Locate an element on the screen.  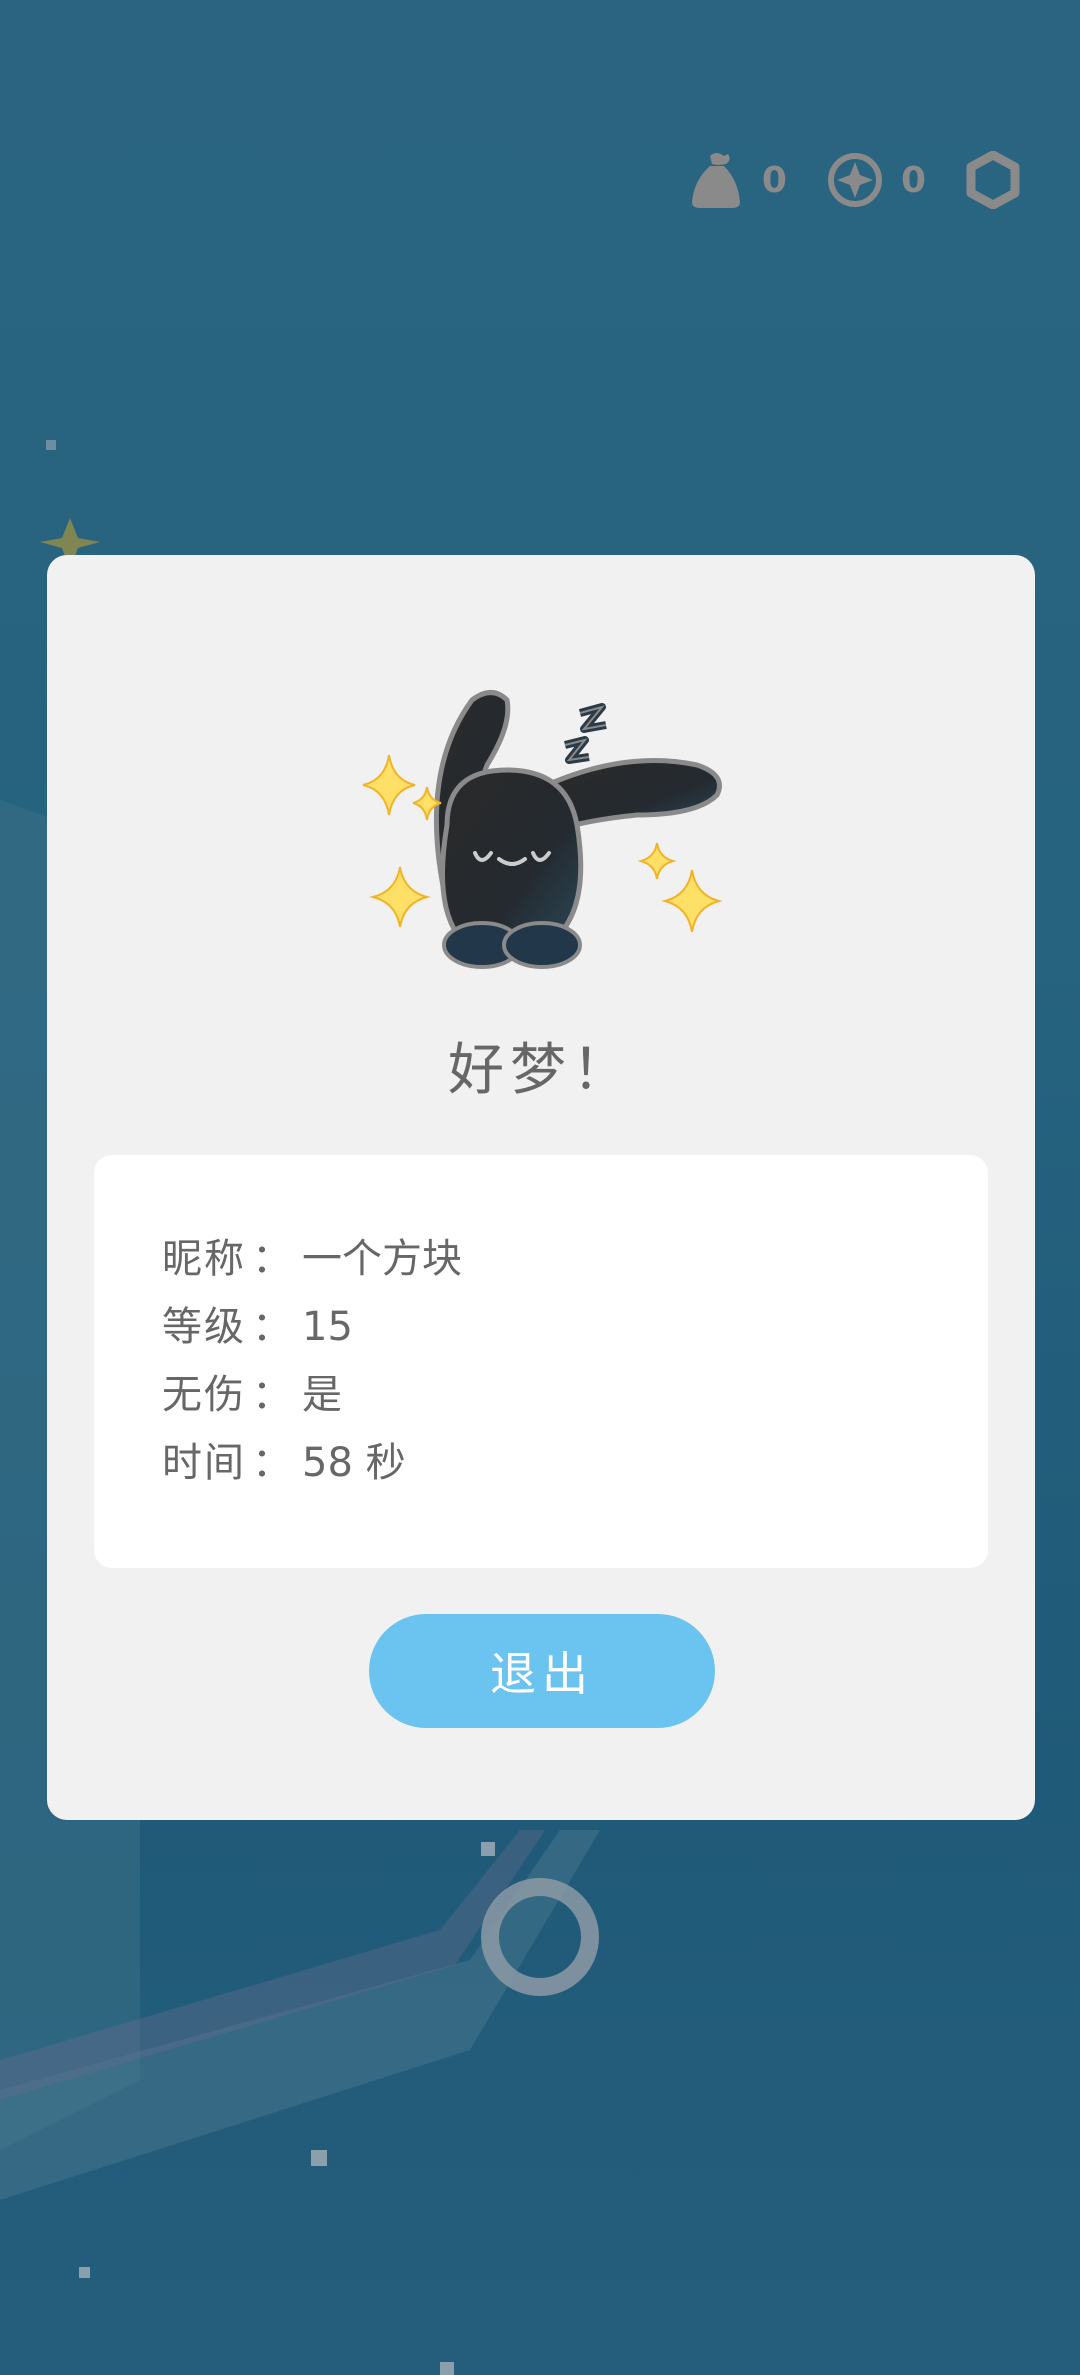
result-info-list: 昵称 ： 一个方块 等级 ： 15 无伤 ： 是 时间 ： 58 秒 is located at coordinates (312, 1361).